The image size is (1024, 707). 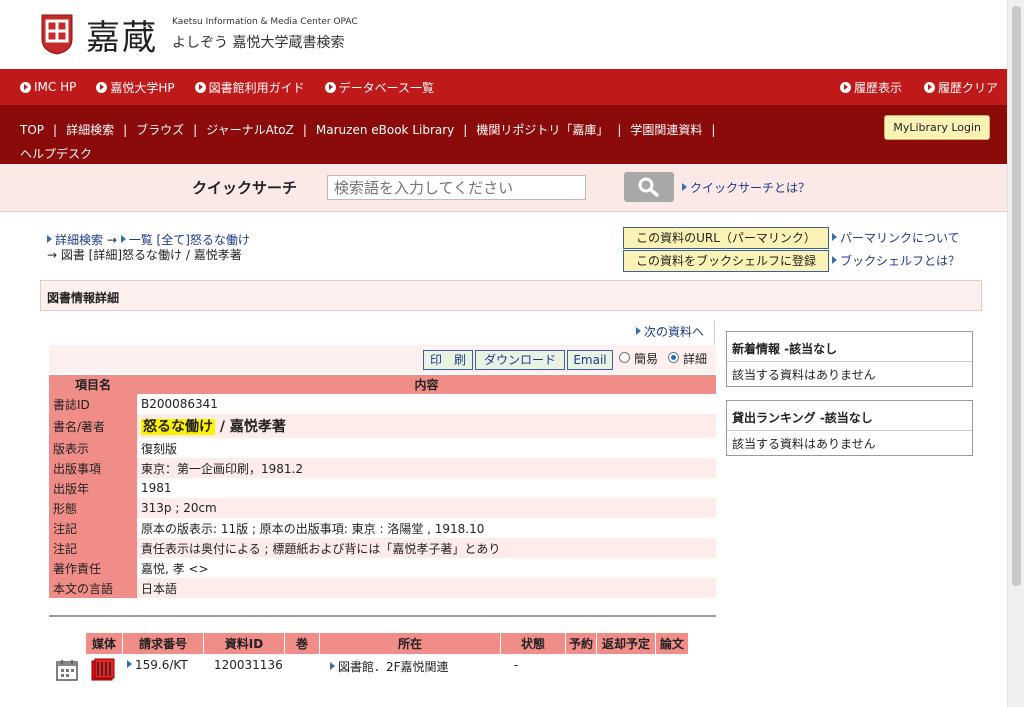 What do you see at coordinates (726, 238) in the screenshot?
I see `permalink-button: この資料のURL（パーマリンク）` at bounding box center [726, 238].